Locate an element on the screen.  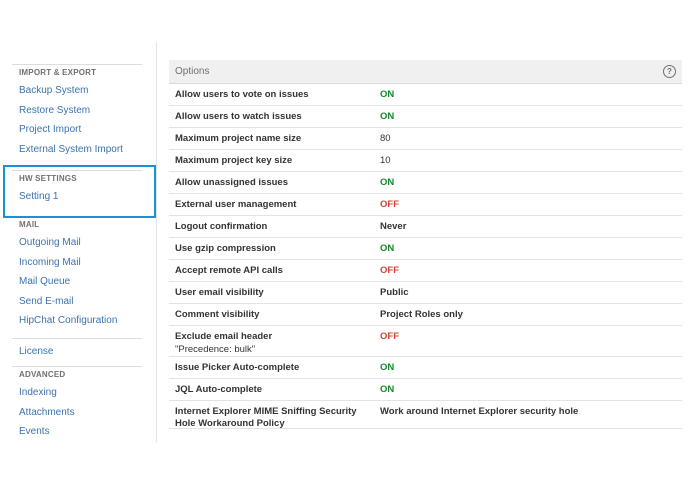
option-value: Project Roles only is located at coordinates (421, 314).